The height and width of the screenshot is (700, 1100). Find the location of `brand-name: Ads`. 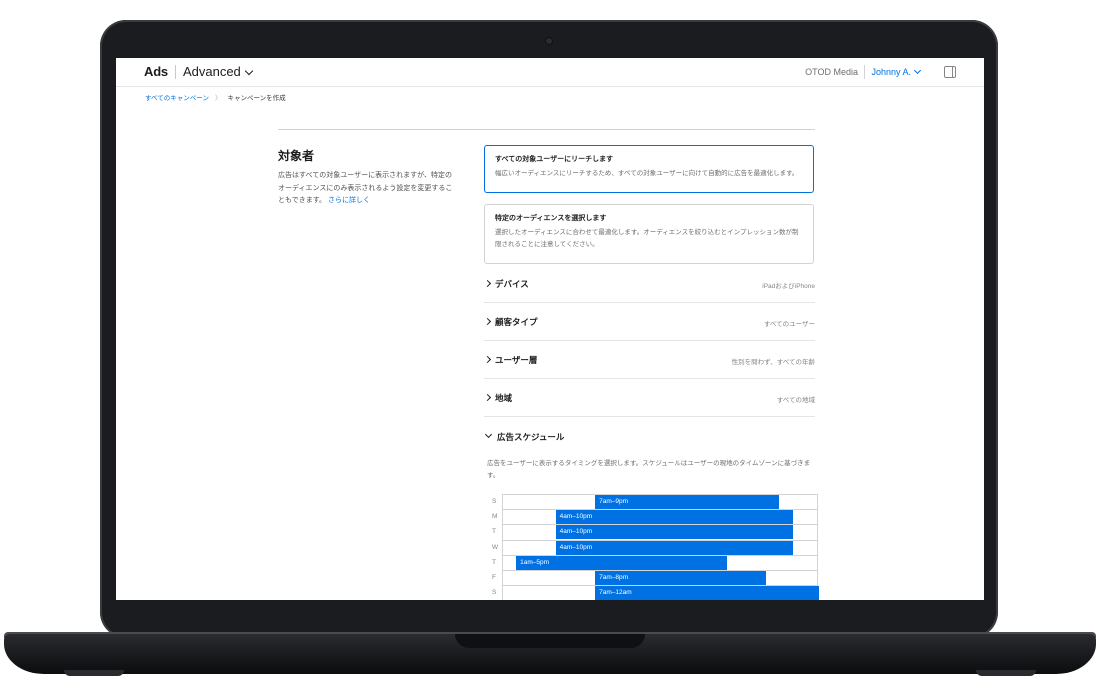

brand-name: Ads is located at coordinates (156, 71).